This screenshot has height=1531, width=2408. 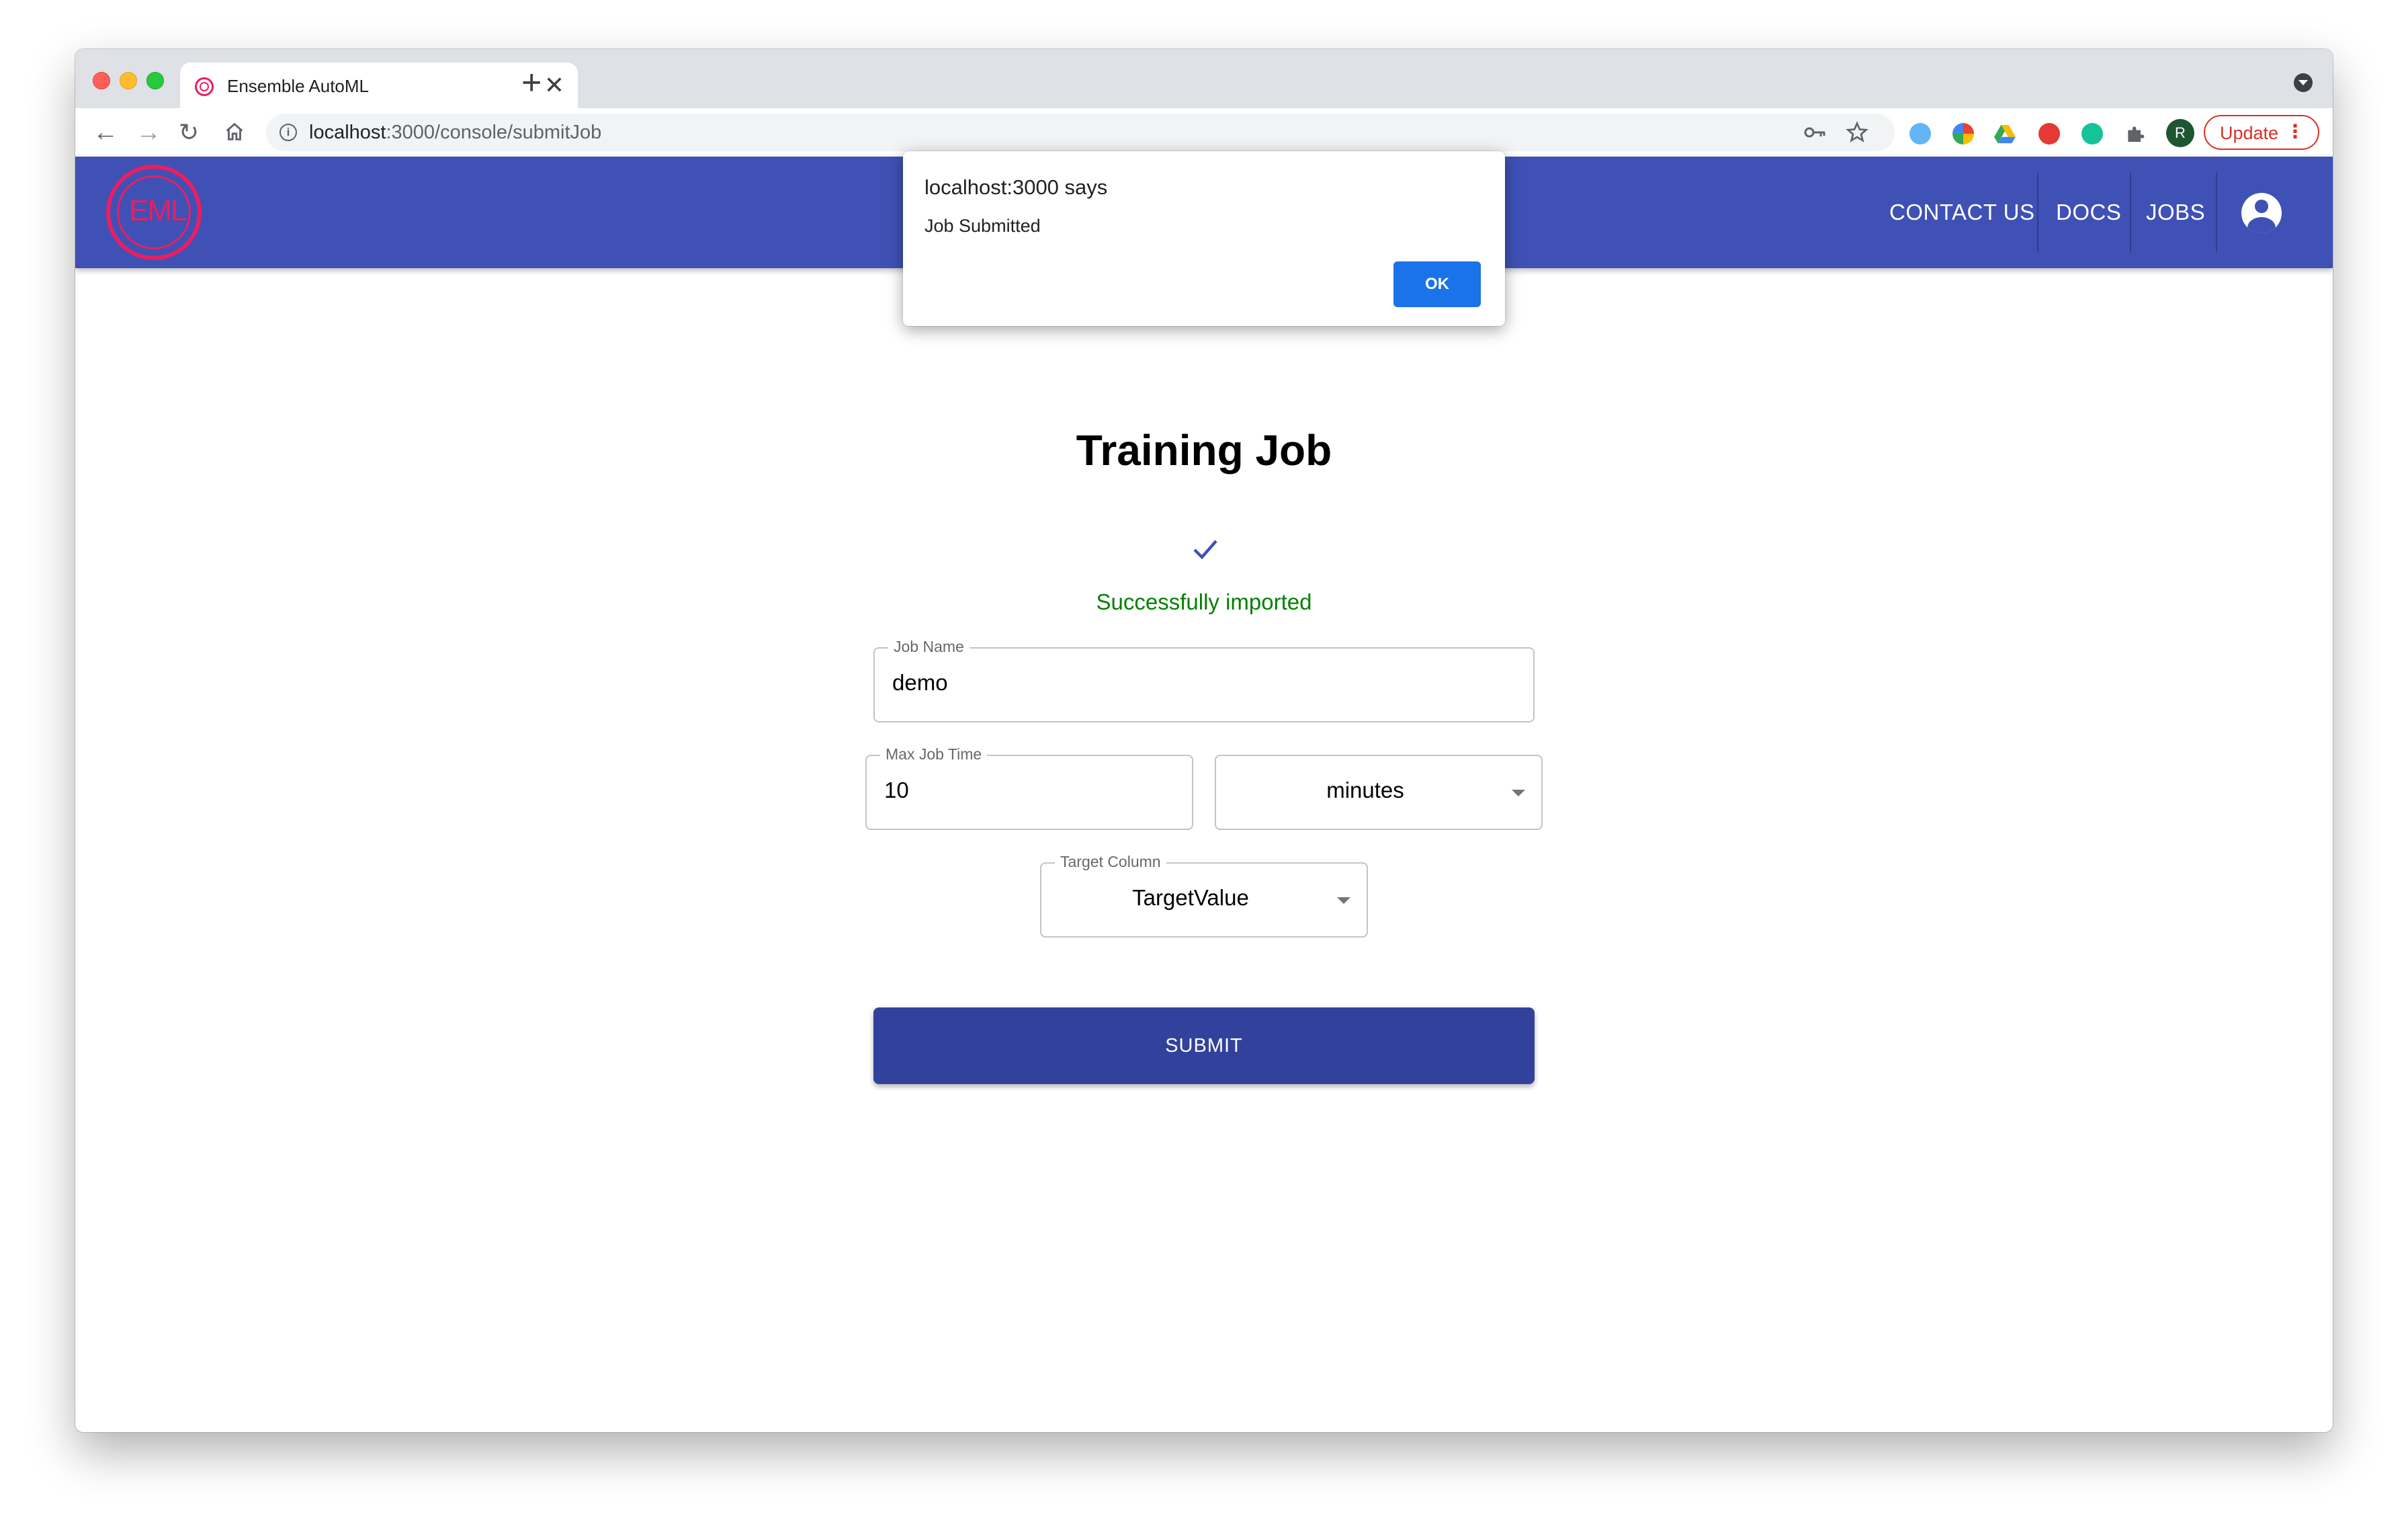 What do you see at coordinates (896, 791) in the screenshot?
I see `max-job-time-input: 10` at bounding box center [896, 791].